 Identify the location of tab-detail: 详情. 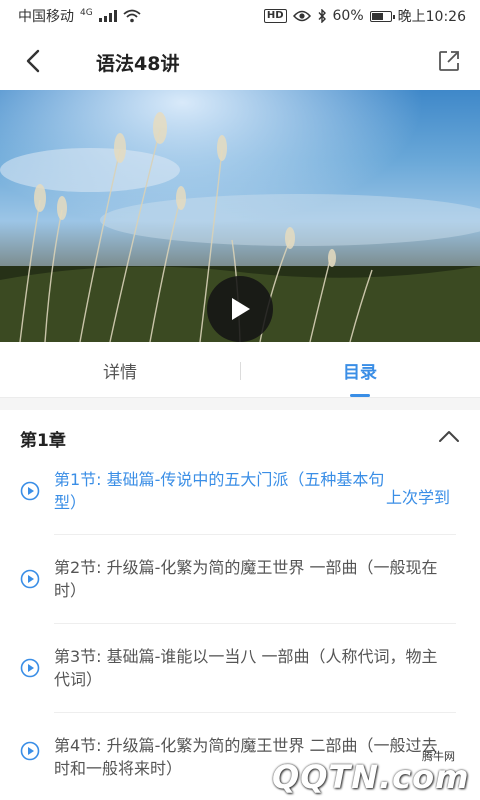
(120, 370).